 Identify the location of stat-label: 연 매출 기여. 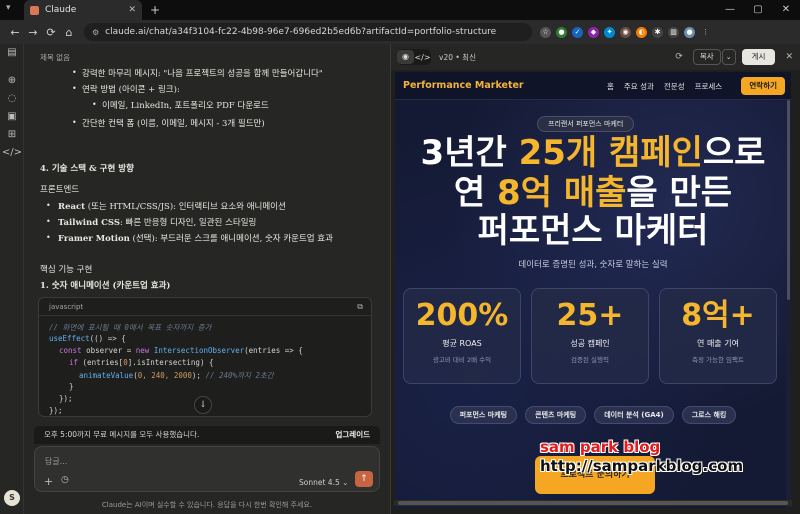
(718, 343).